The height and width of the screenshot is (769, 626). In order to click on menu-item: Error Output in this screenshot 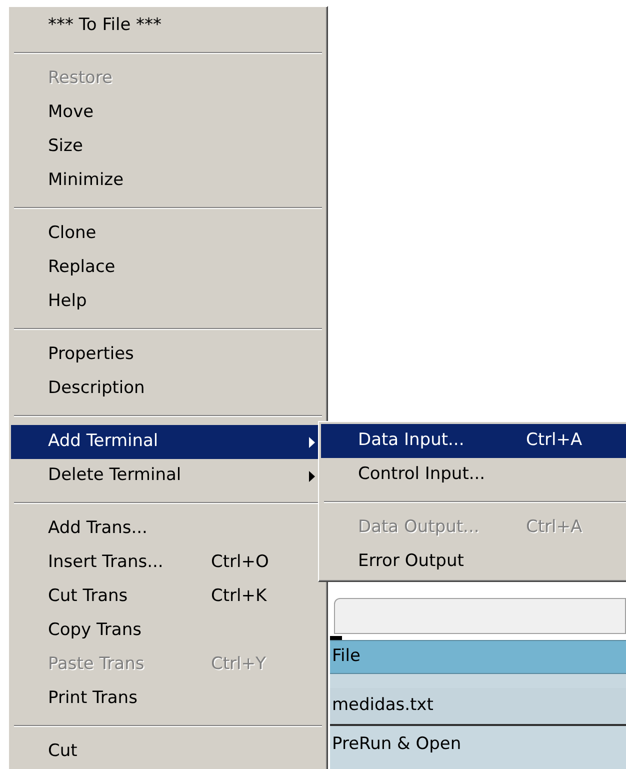, I will do `click(473, 562)`.